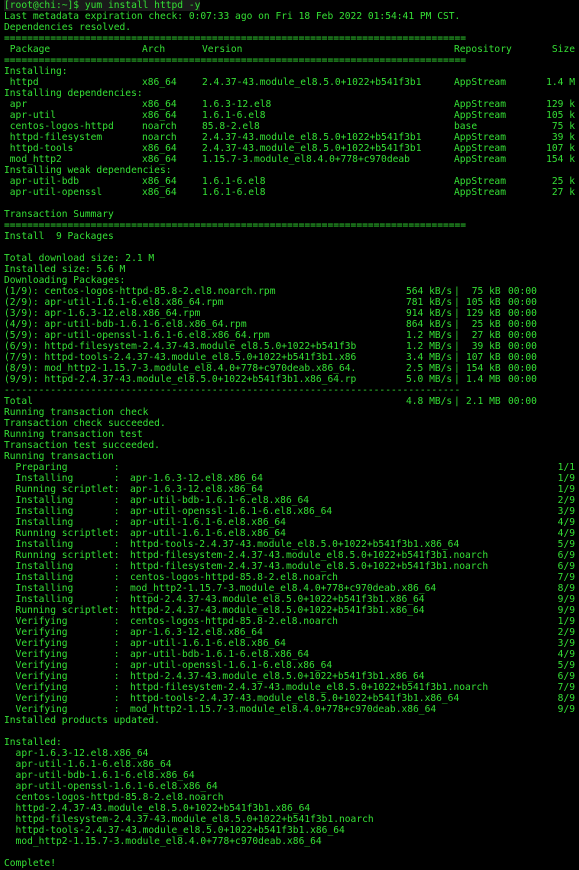 The height and width of the screenshot is (870, 579). I want to click on step-package: apr-util-openssl-1.6.1-6.el8.x86_64, so click(231, 665).